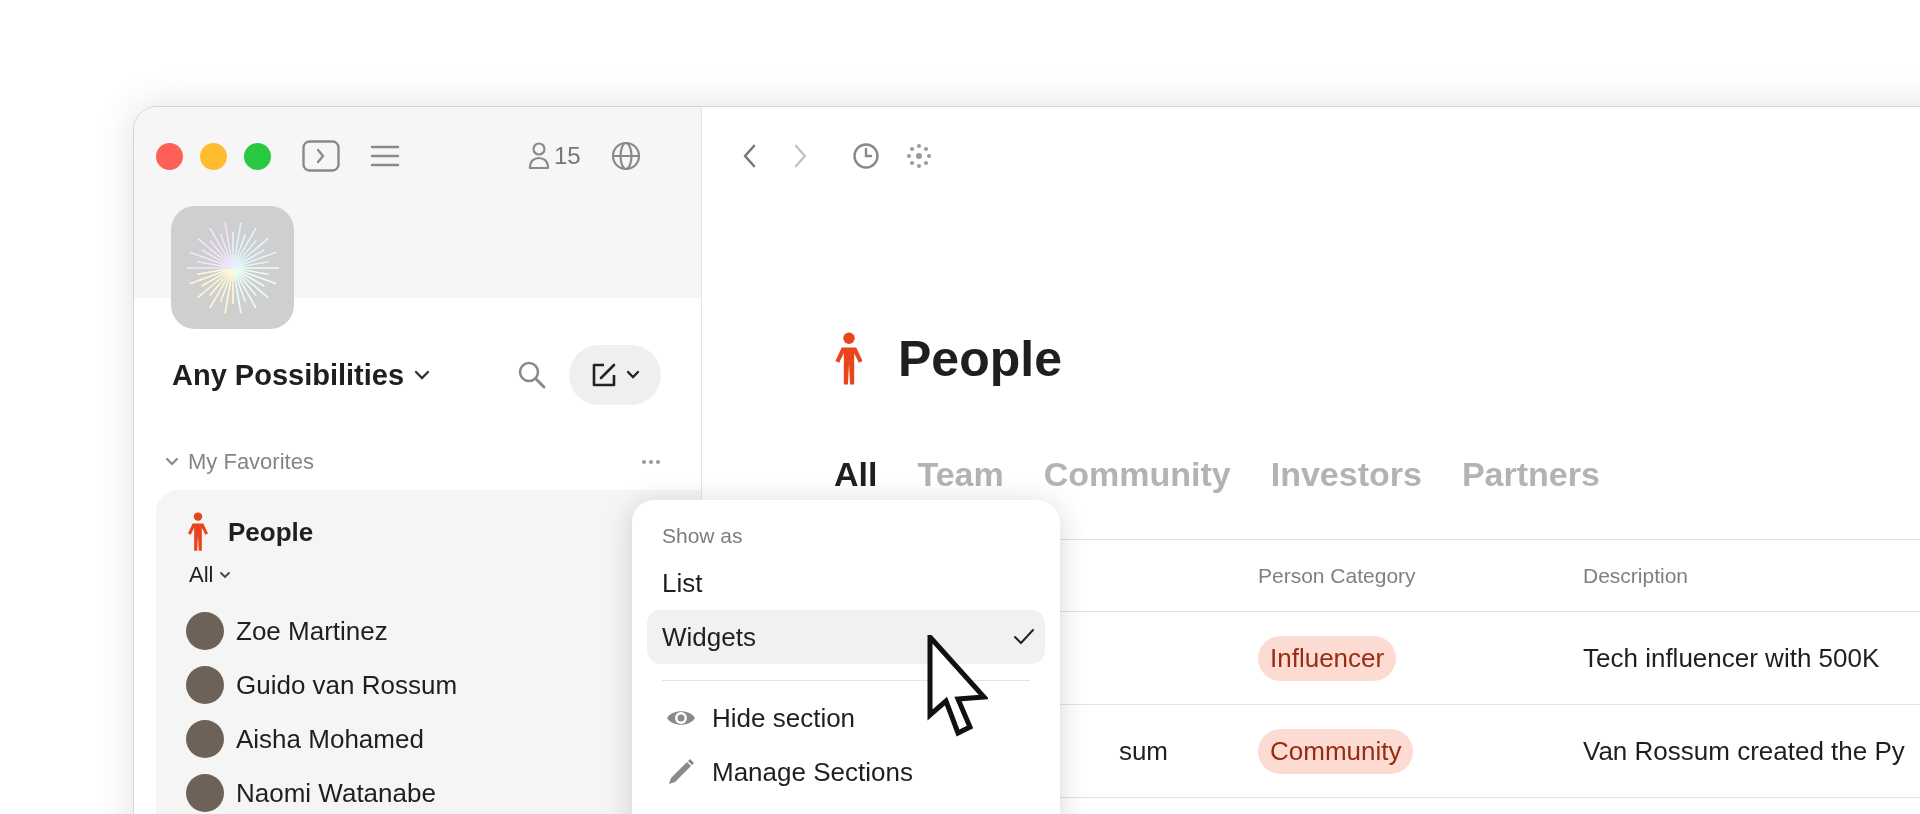  What do you see at coordinates (1327, 658) in the screenshot?
I see `category-tag: Influencer` at bounding box center [1327, 658].